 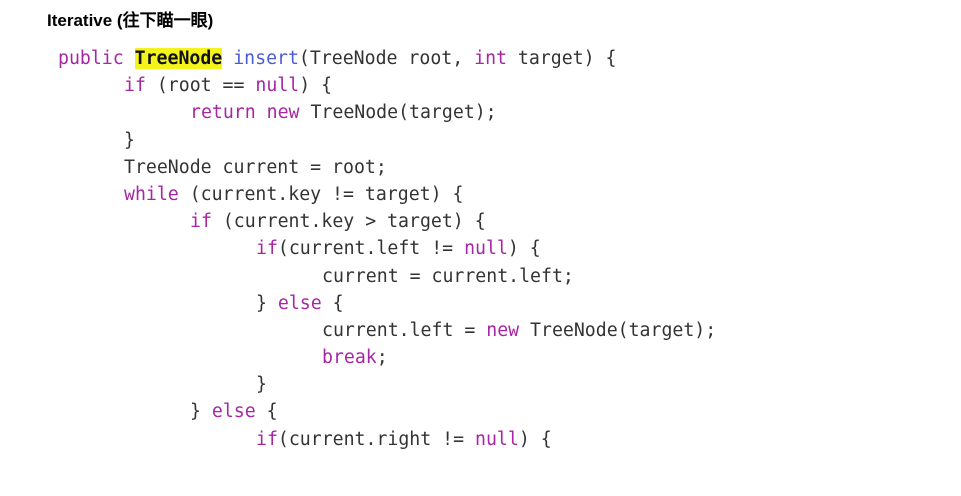 I want to click on code-token: (current.right !=, so click(x=376, y=439).